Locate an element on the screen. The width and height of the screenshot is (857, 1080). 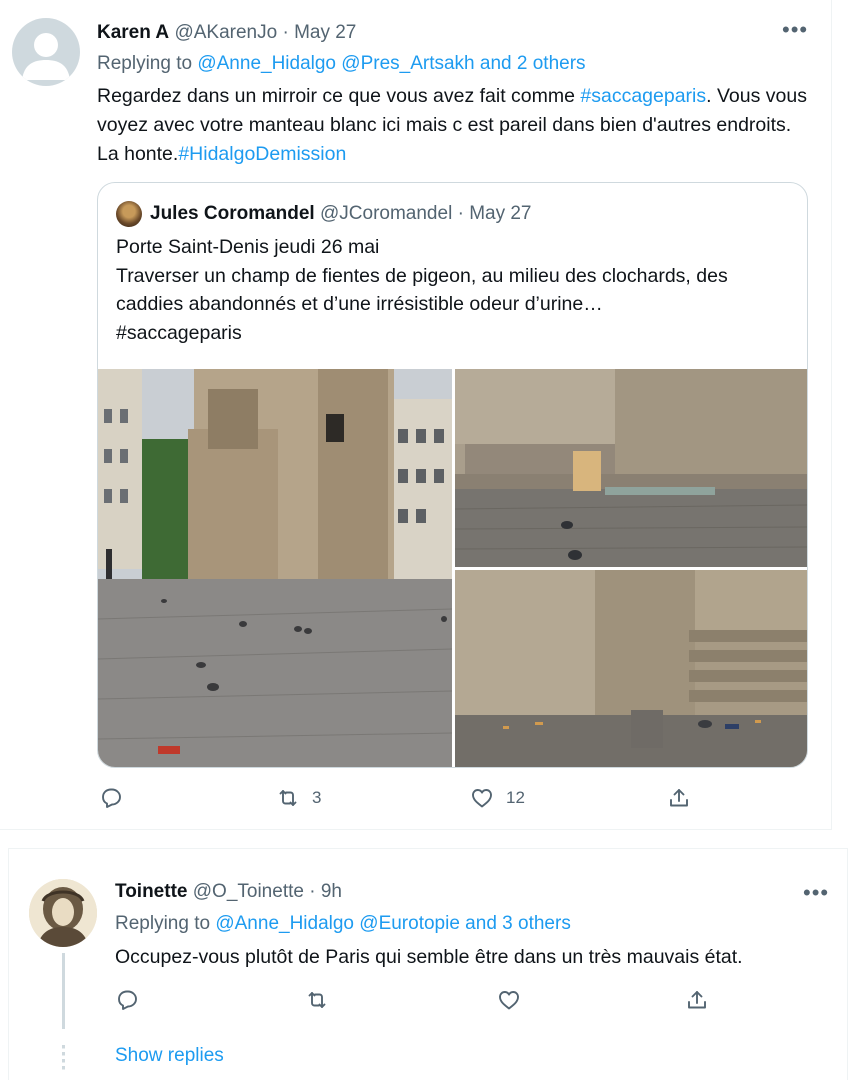
quoted-author-avatar is located at coordinates (129, 214).